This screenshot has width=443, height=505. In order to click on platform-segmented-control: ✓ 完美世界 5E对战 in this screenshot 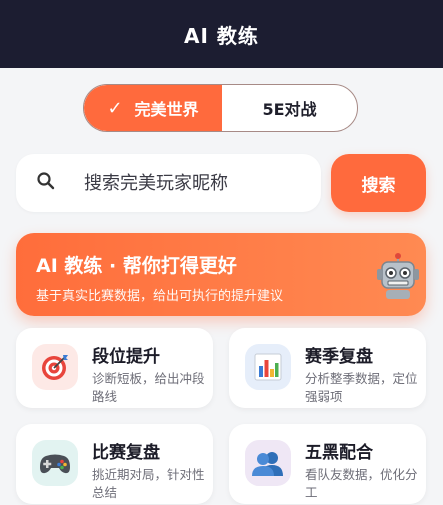, I will do `click(220, 108)`.